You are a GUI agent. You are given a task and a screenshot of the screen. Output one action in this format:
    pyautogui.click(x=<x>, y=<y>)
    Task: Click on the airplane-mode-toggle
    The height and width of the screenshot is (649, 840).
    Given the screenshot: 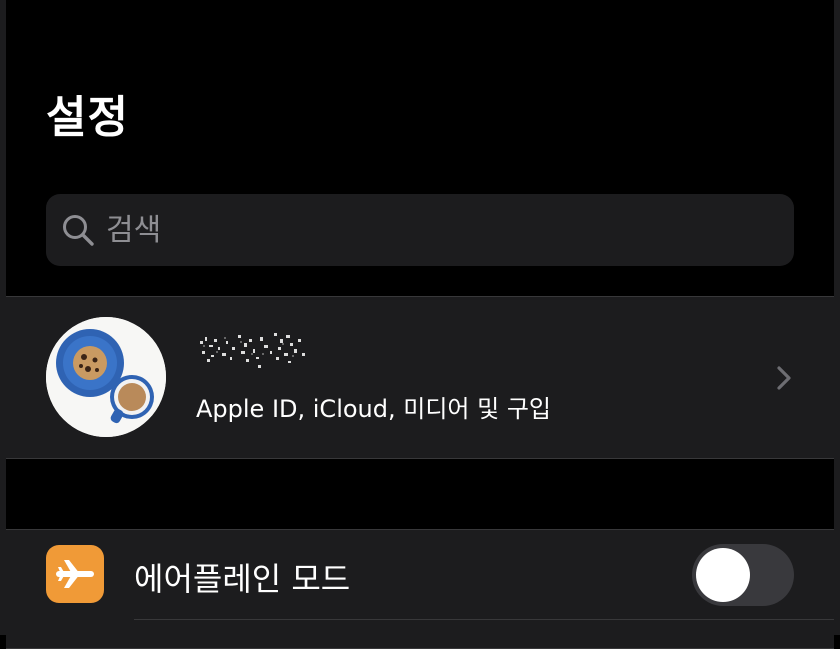 What is the action you would take?
    pyautogui.click(x=743, y=575)
    